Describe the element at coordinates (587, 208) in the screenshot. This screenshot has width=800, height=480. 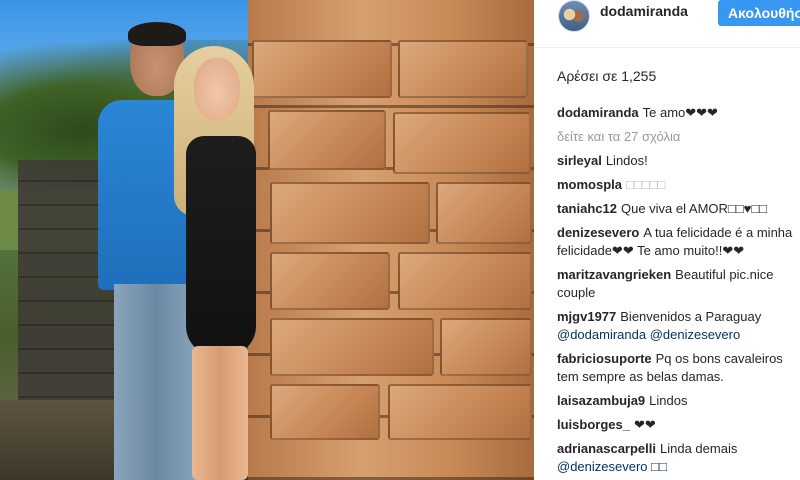
I see `comment-username: taniahc12` at that location.